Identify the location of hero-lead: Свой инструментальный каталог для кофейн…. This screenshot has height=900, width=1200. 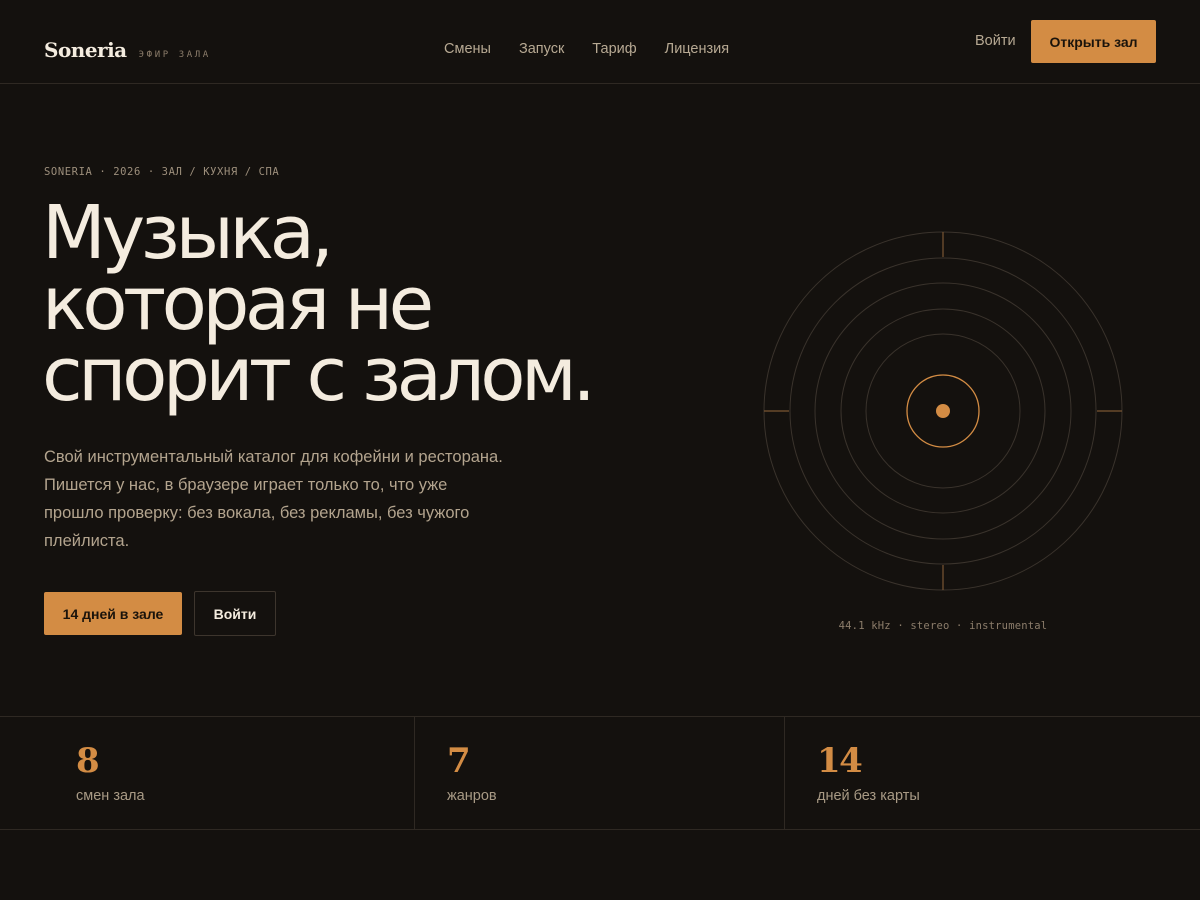
(273, 499).